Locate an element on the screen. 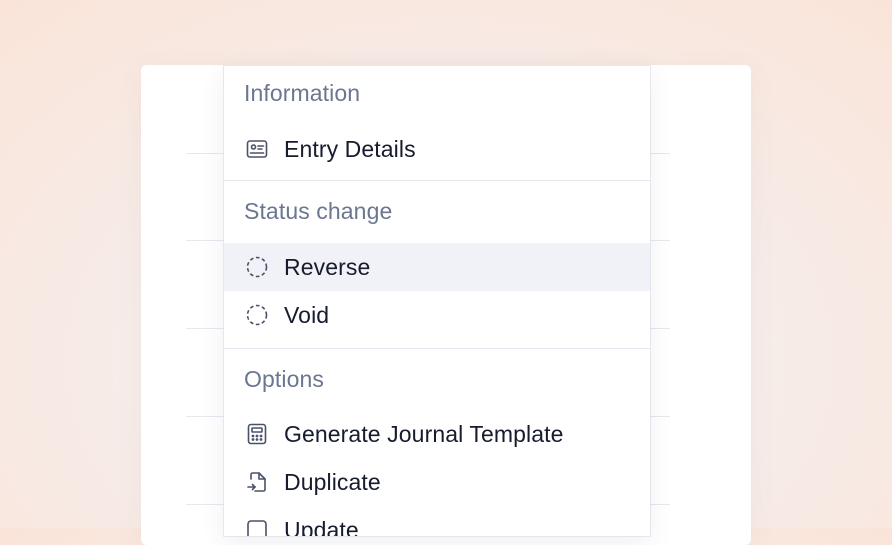 The height and width of the screenshot is (545, 892). calculator-icon is located at coordinates (257, 434).